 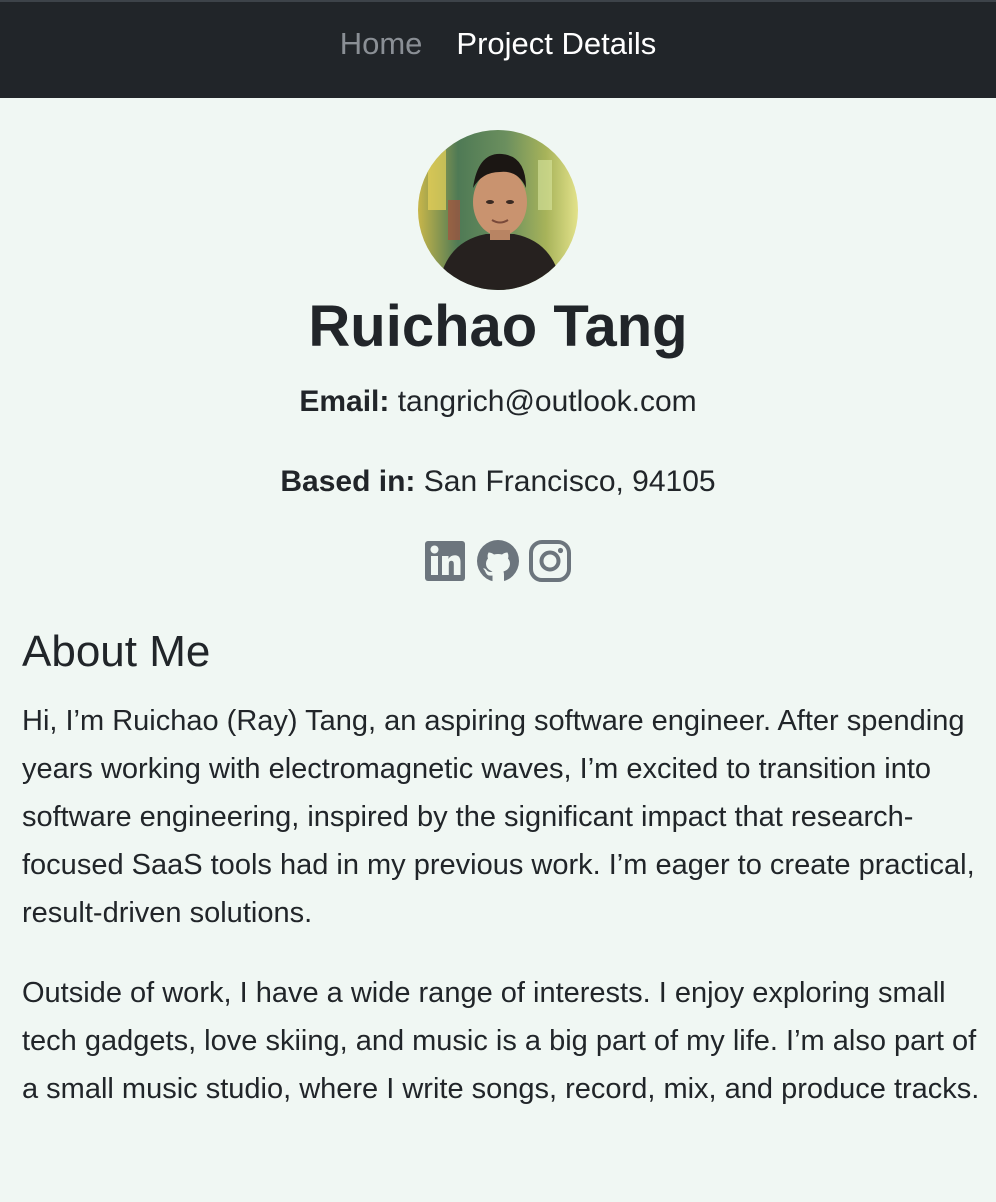 What do you see at coordinates (556, 44) in the screenshot?
I see `nav-project-details-link: Project Details` at bounding box center [556, 44].